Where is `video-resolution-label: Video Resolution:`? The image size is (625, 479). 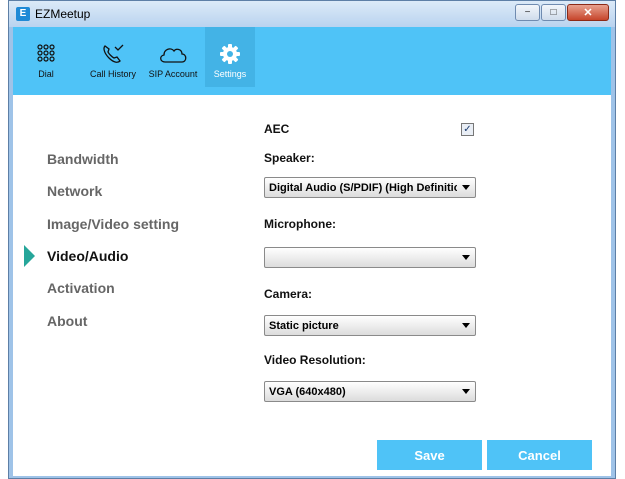 video-resolution-label: Video Resolution: is located at coordinates (315, 360).